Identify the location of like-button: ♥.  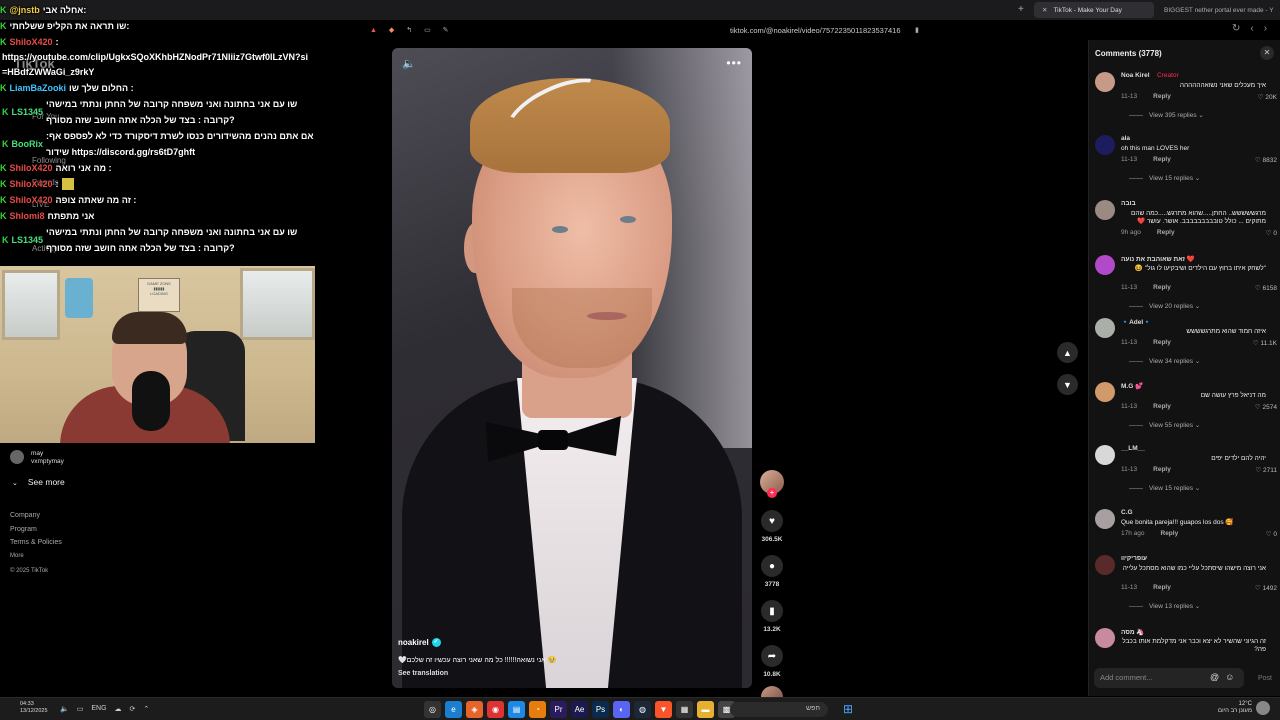
(772, 521).